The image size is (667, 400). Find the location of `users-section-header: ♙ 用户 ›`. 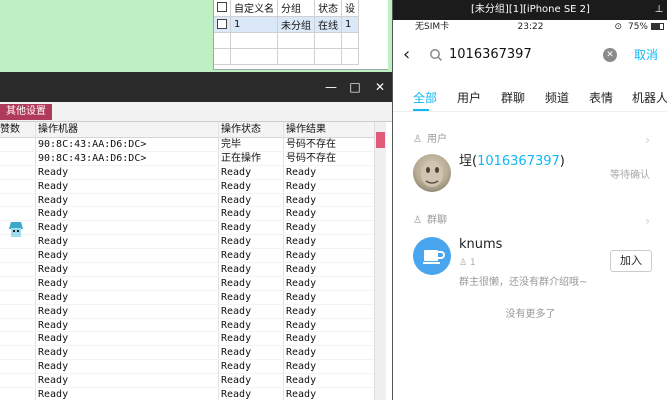

users-section-header: ♙ 用户 › is located at coordinates (530, 140).